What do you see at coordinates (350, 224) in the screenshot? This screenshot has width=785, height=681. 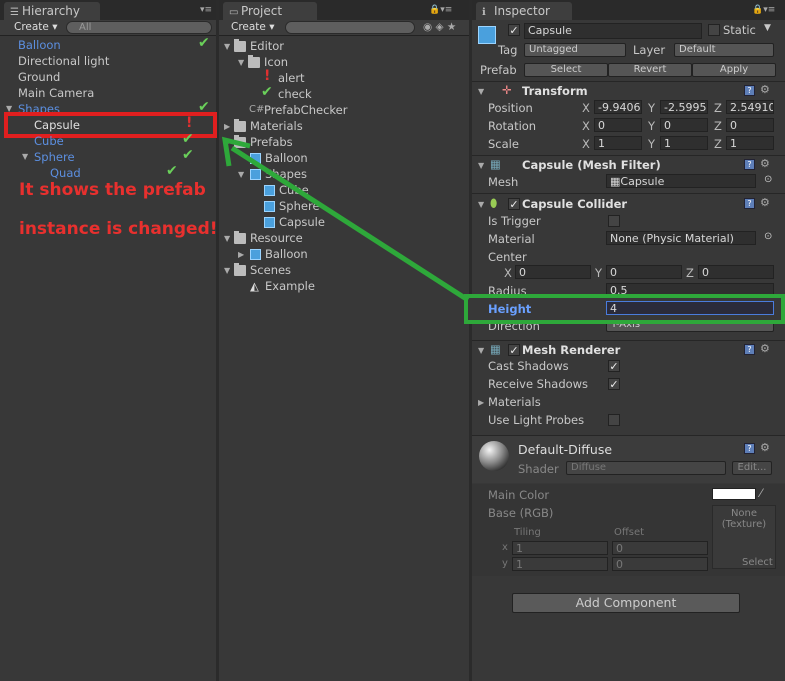 I see `annotation-arrow-line` at bounding box center [350, 224].